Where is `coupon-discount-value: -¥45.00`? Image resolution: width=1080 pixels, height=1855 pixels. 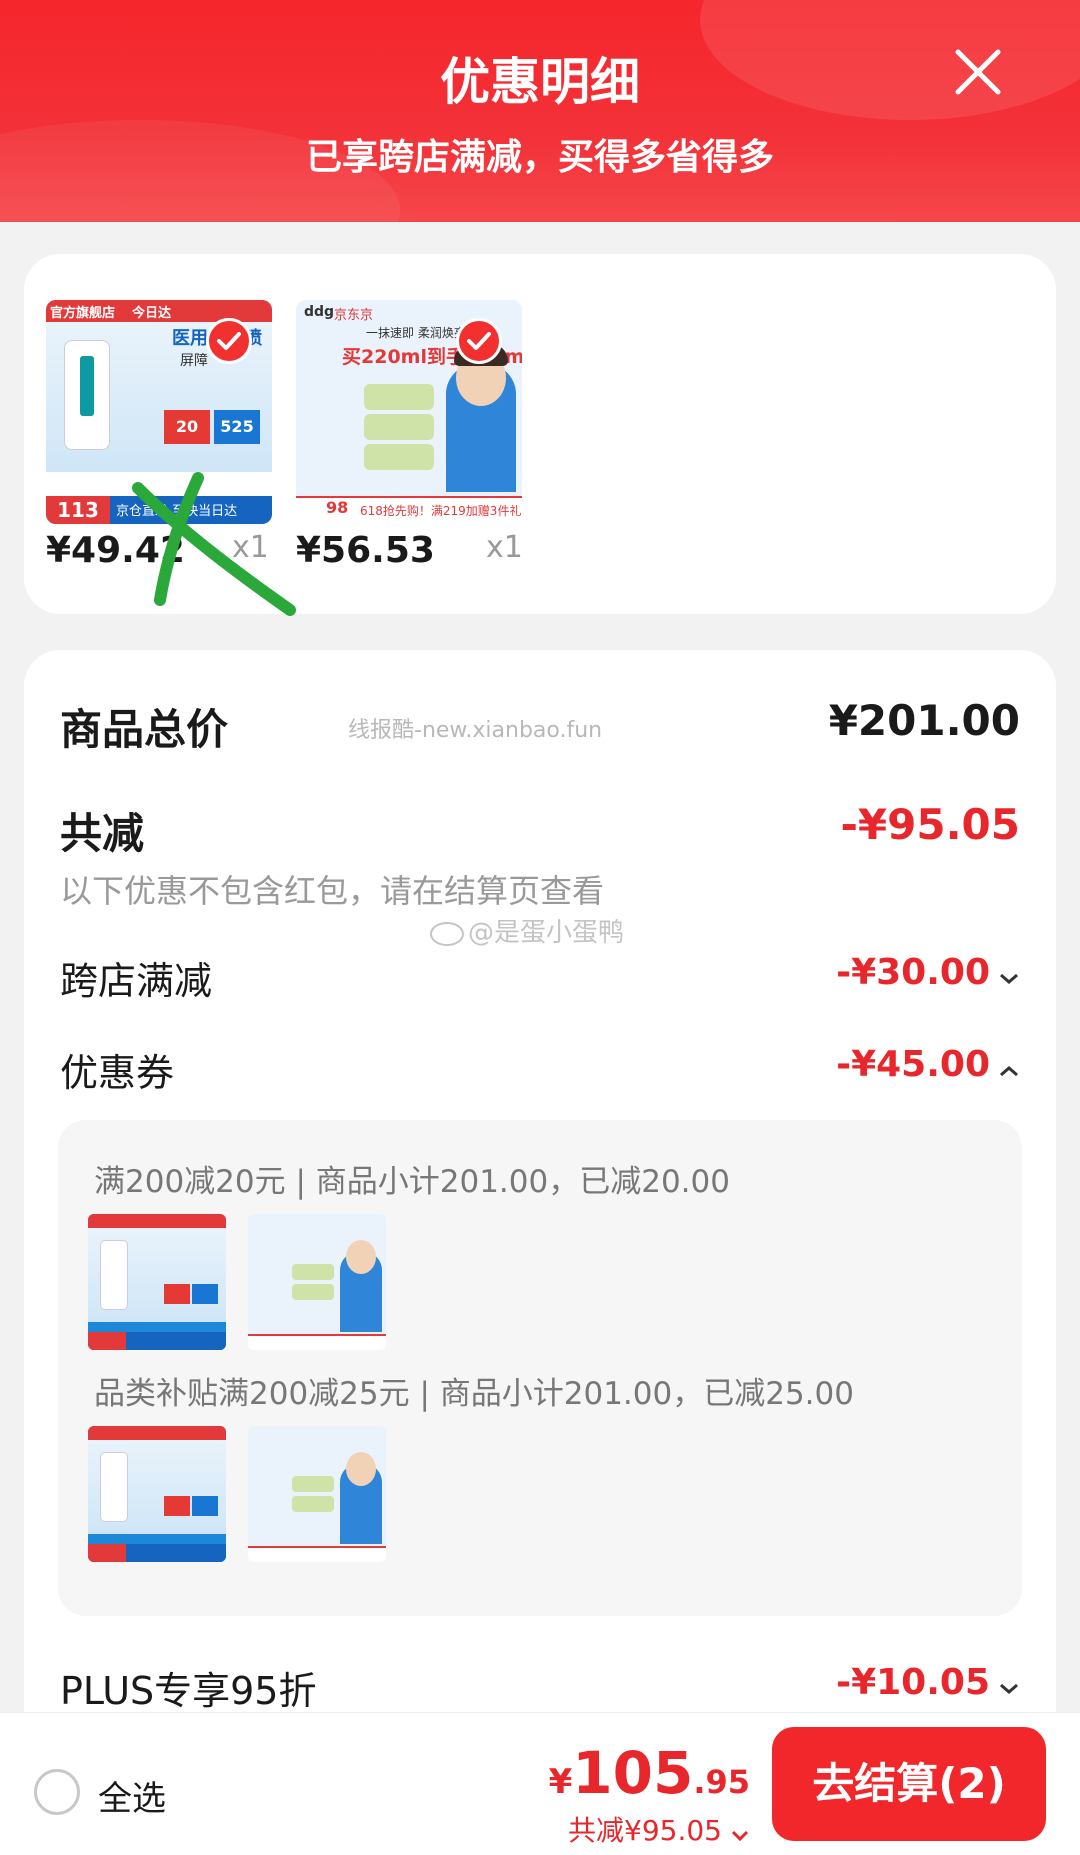 coupon-discount-value: -¥45.00 is located at coordinates (928, 1065).